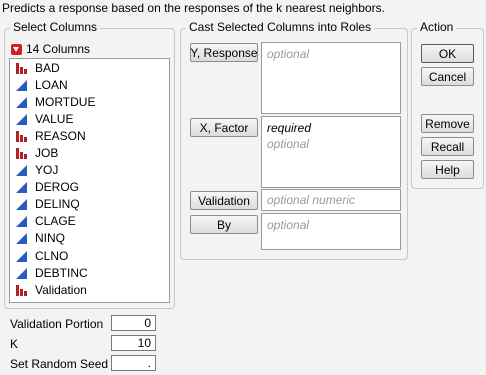 This screenshot has width=486, height=375. Describe the element at coordinates (61, 272) in the screenshot. I see `column-name: DEBTINC` at that location.